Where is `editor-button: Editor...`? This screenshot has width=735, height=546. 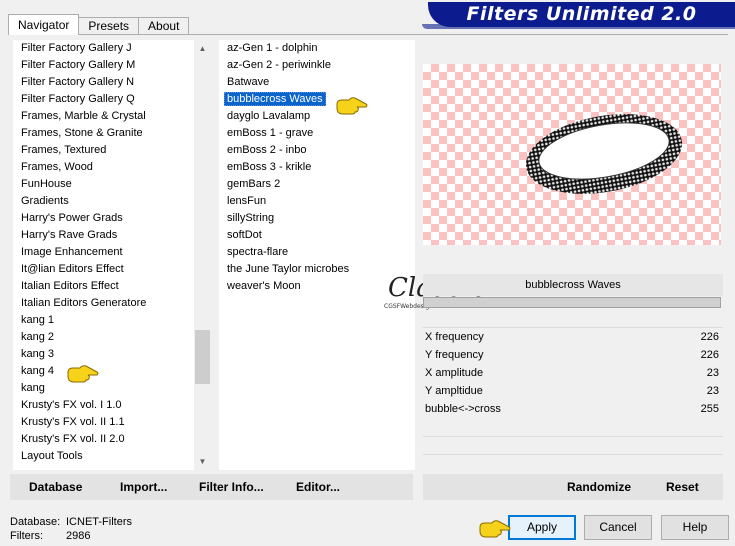
editor-button: Editor... is located at coordinates (318, 487).